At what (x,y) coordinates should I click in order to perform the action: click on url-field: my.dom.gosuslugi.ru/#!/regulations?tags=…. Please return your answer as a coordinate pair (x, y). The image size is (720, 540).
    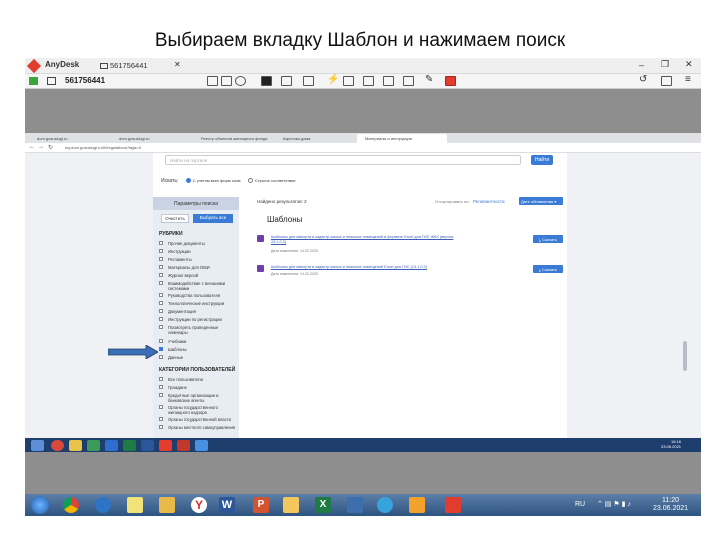
    Looking at the image, I should click on (103, 147).